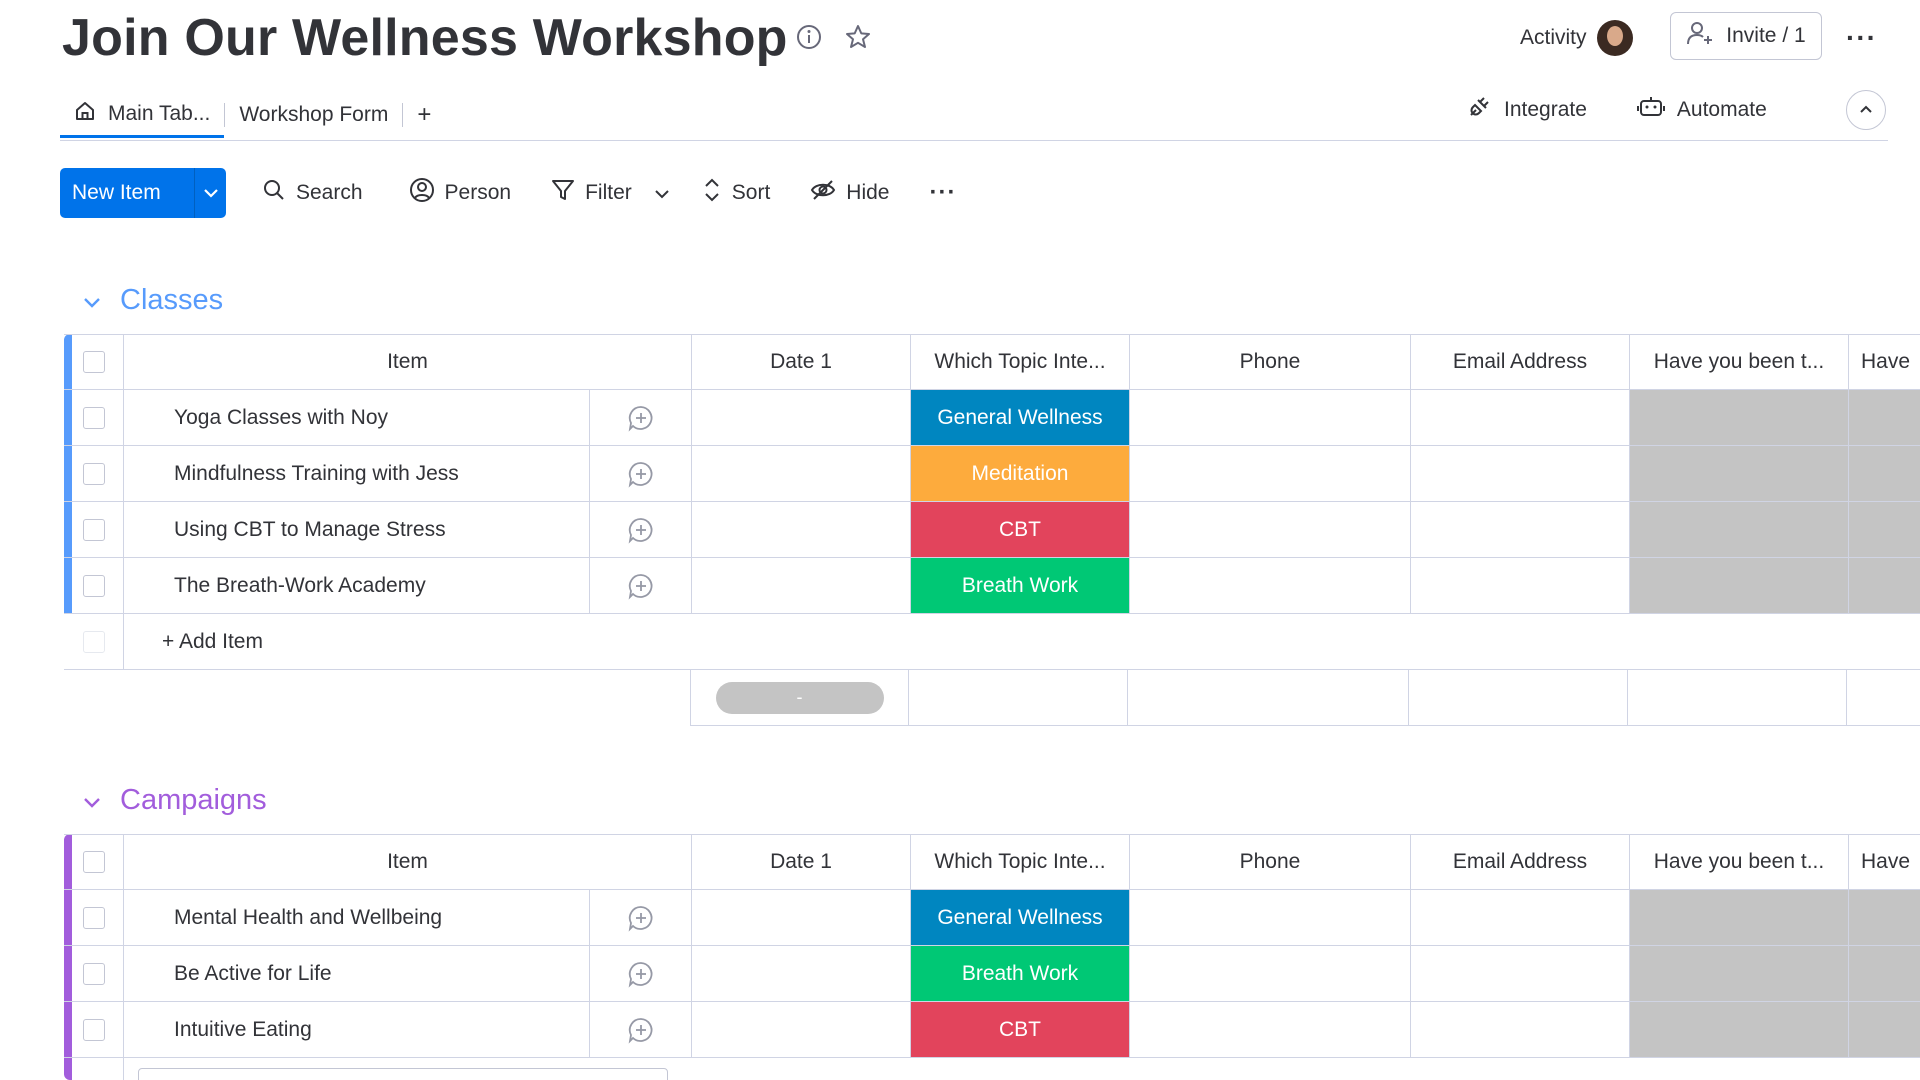 The width and height of the screenshot is (1920, 1080). I want to click on date-summary: -, so click(799, 698).